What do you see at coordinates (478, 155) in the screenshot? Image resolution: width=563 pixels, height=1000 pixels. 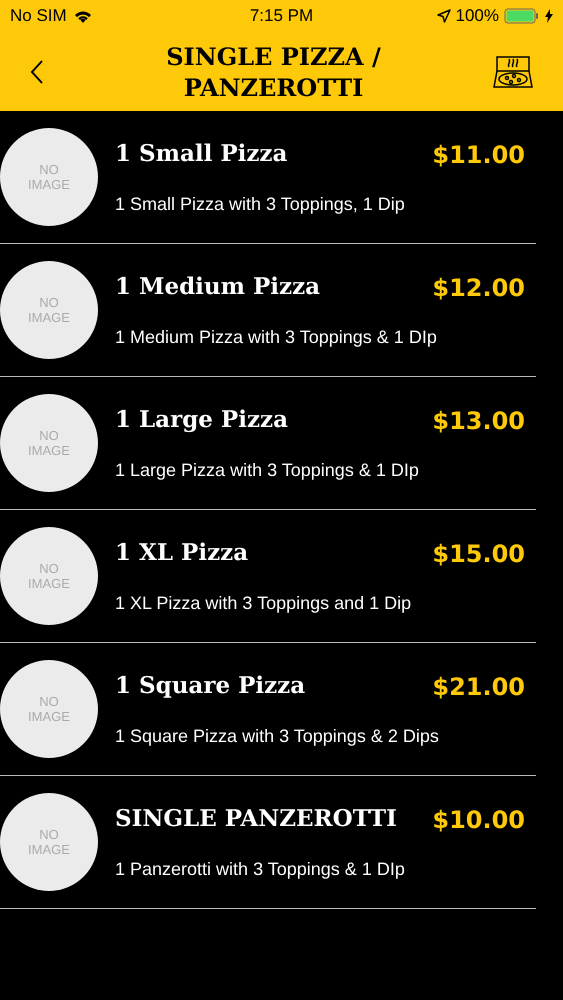 I see `item-price: $11.00` at bounding box center [478, 155].